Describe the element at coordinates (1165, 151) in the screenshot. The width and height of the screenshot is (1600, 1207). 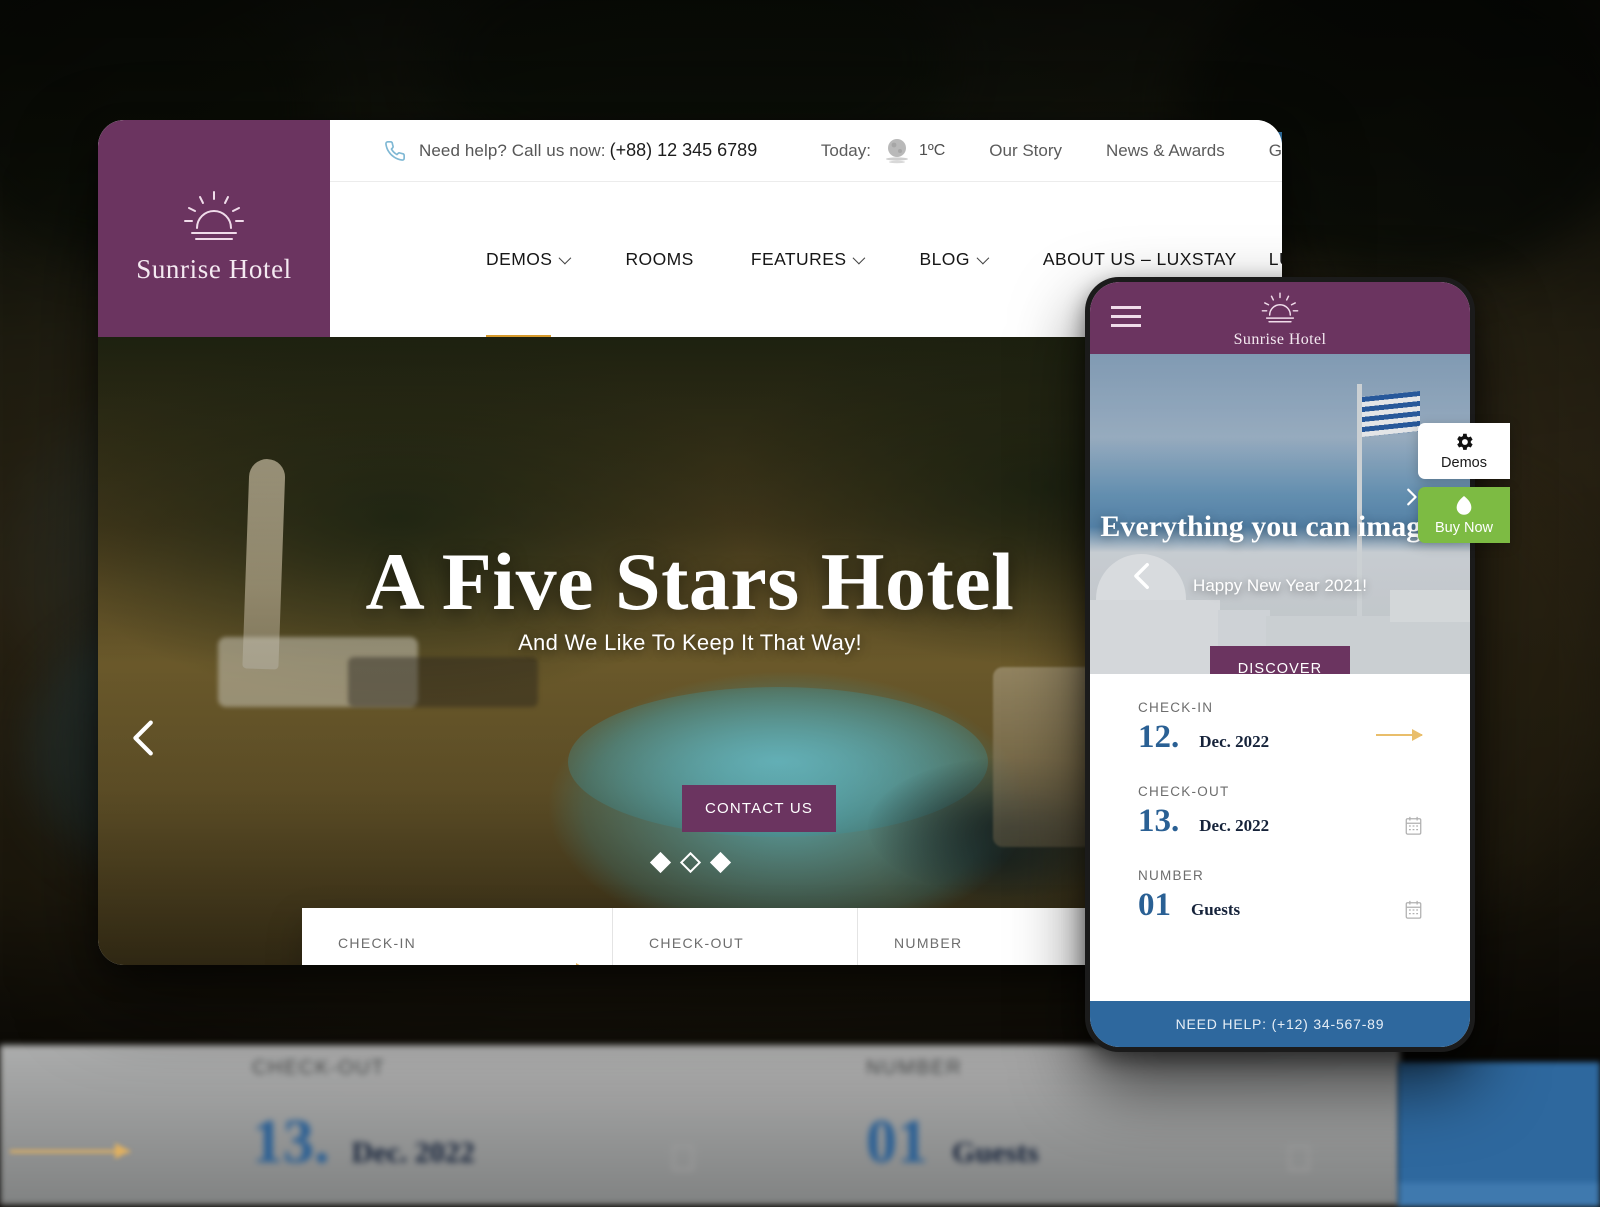
I see `topnav-news-awards: News & Awards` at that location.